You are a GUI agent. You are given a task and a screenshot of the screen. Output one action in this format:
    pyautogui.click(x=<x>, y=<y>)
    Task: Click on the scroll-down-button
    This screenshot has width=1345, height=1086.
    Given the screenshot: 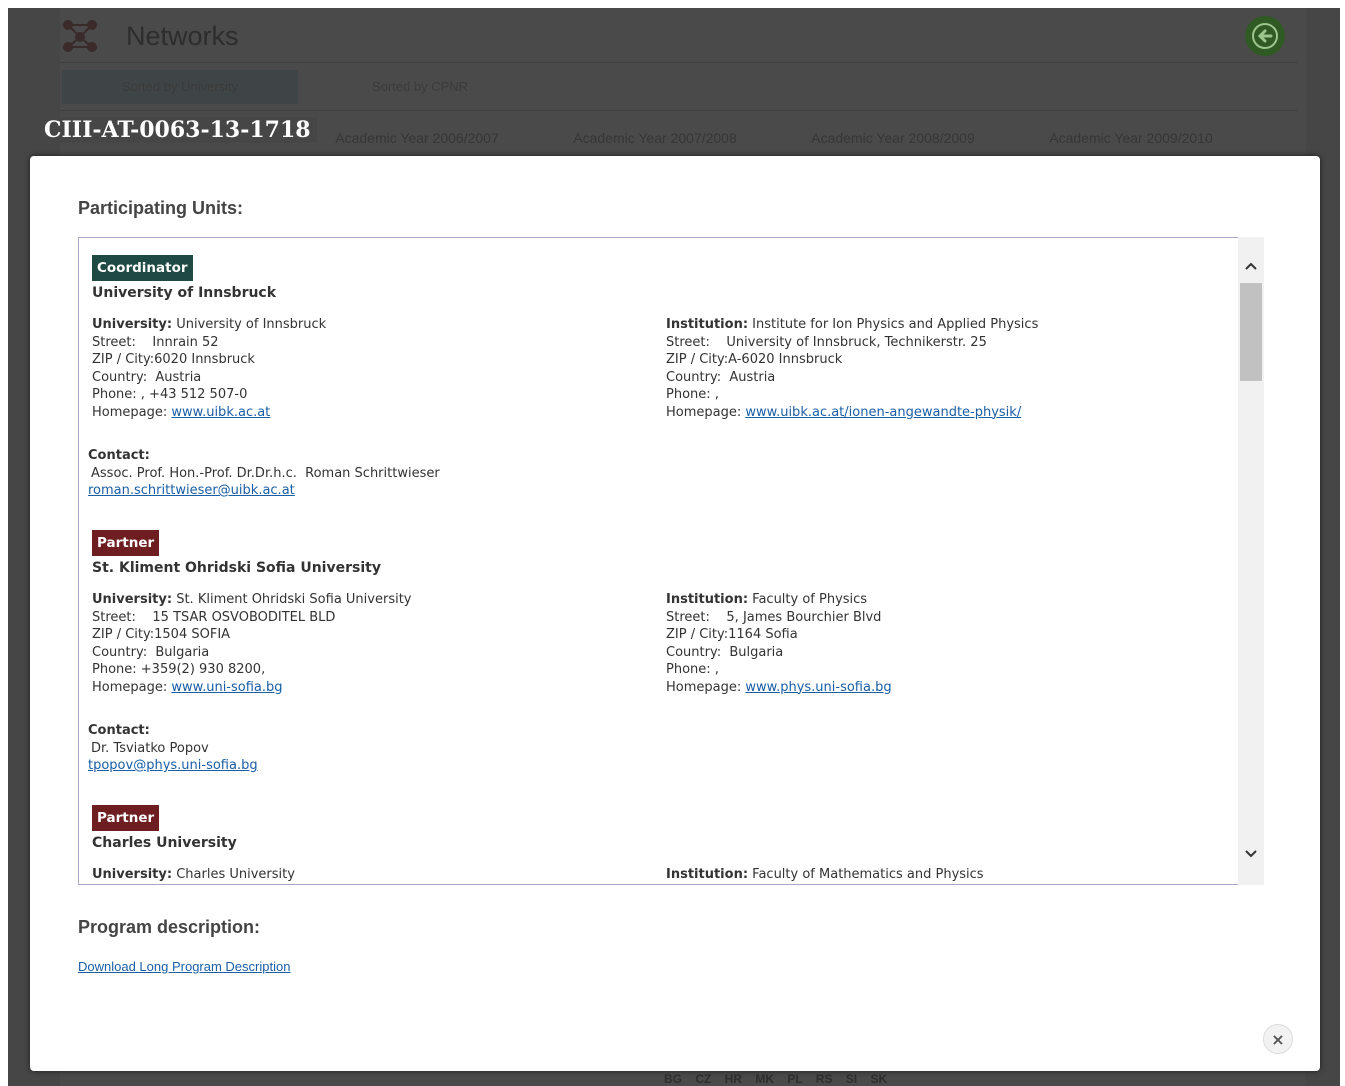 What is the action you would take?
    pyautogui.click(x=1251, y=854)
    